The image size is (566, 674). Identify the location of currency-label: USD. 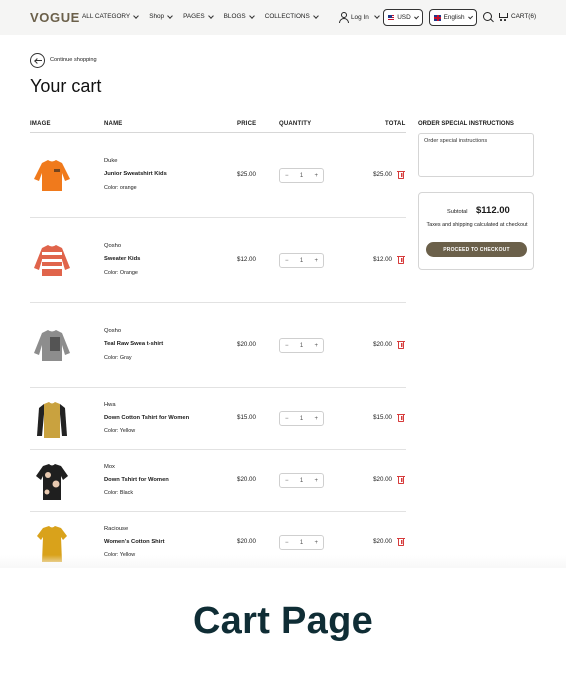
(404, 17).